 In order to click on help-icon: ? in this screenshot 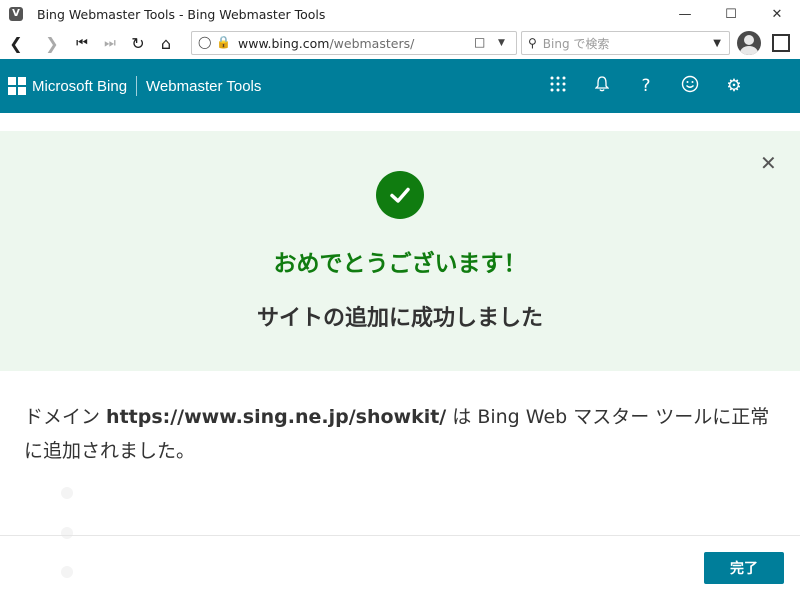, I will do `click(646, 86)`.